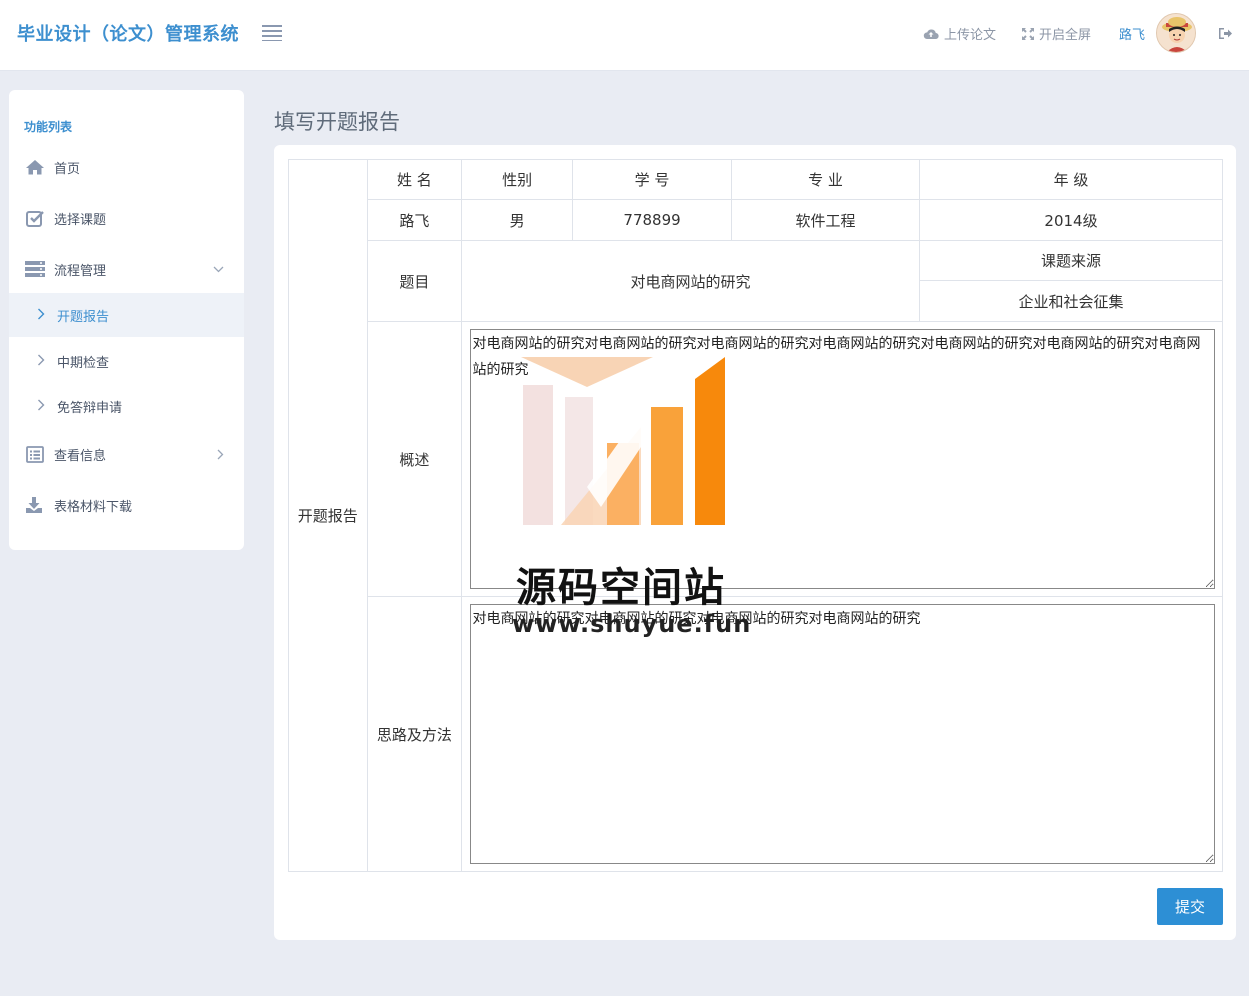 This screenshot has width=1249, height=996. Describe the element at coordinates (126, 361) in the screenshot. I see `sidebar-subitem-midterm: 中期检查` at that location.